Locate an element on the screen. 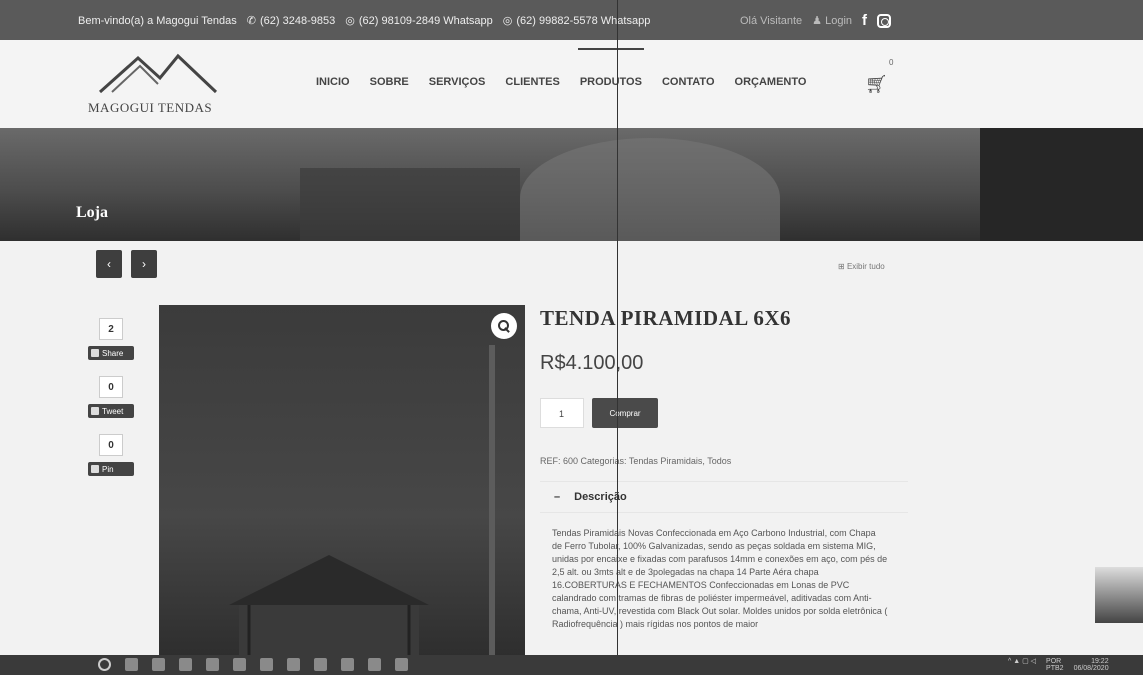 This screenshot has height=675, width=1143. whatsapp-number: (62) 99882-5578 Whatsapp is located at coordinates (583, 20).